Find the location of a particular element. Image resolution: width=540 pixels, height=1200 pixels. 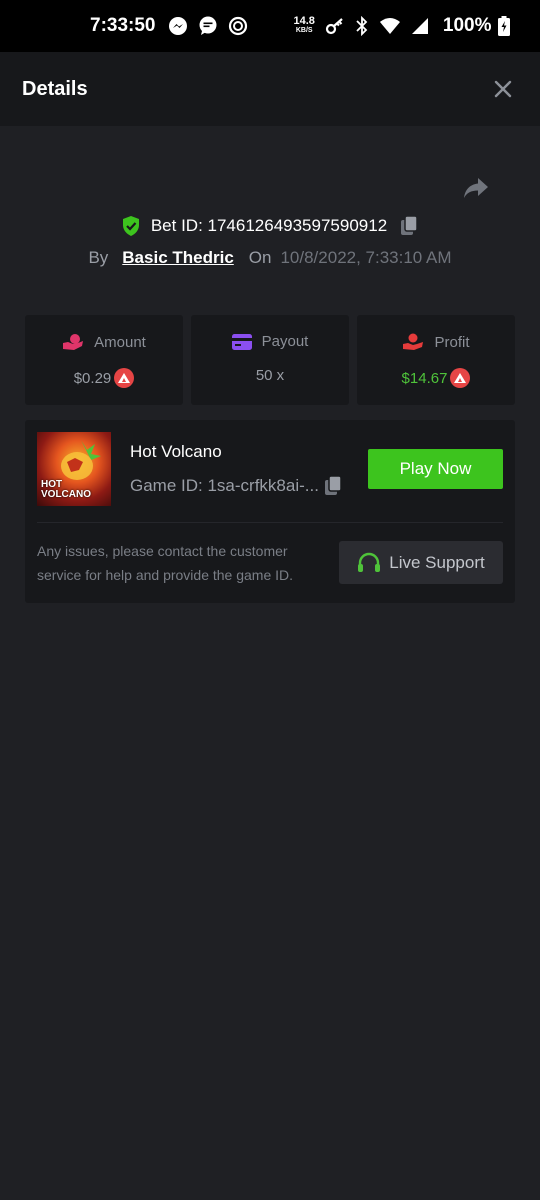

payout-value: 50 x is located at coordinates (270, 375).